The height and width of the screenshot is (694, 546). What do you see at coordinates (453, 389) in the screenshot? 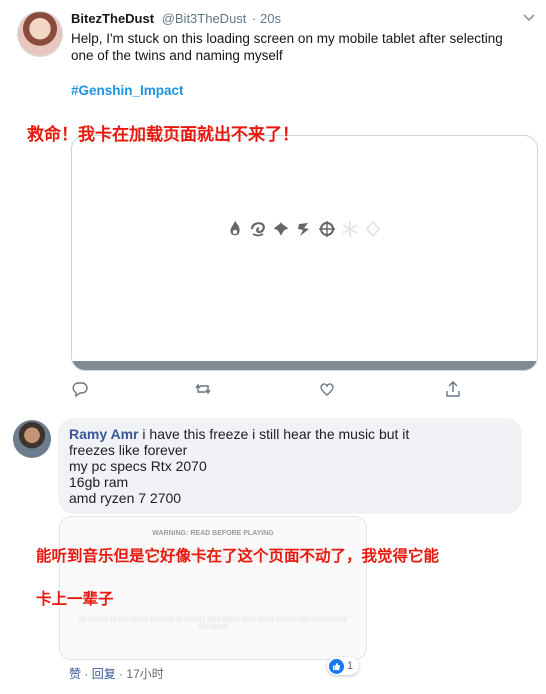
I see `share-icon` at bounding box center [453, 389].